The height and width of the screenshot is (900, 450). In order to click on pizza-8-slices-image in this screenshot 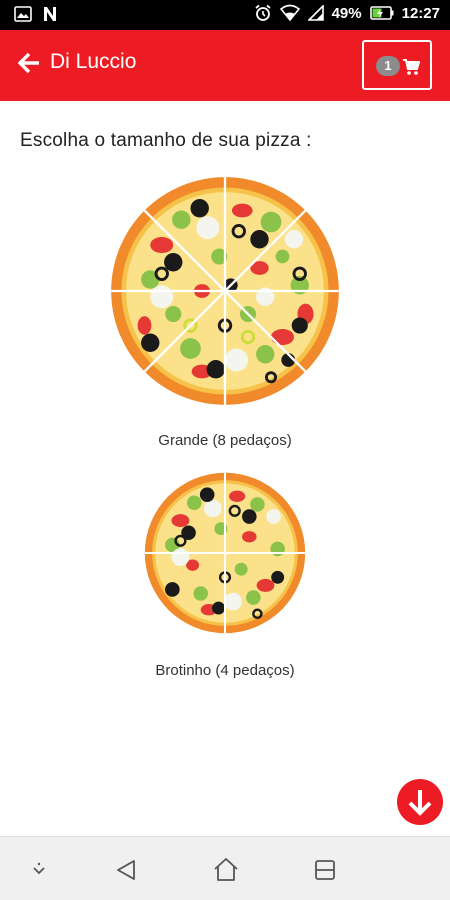, I will do `click(225, 291)`.